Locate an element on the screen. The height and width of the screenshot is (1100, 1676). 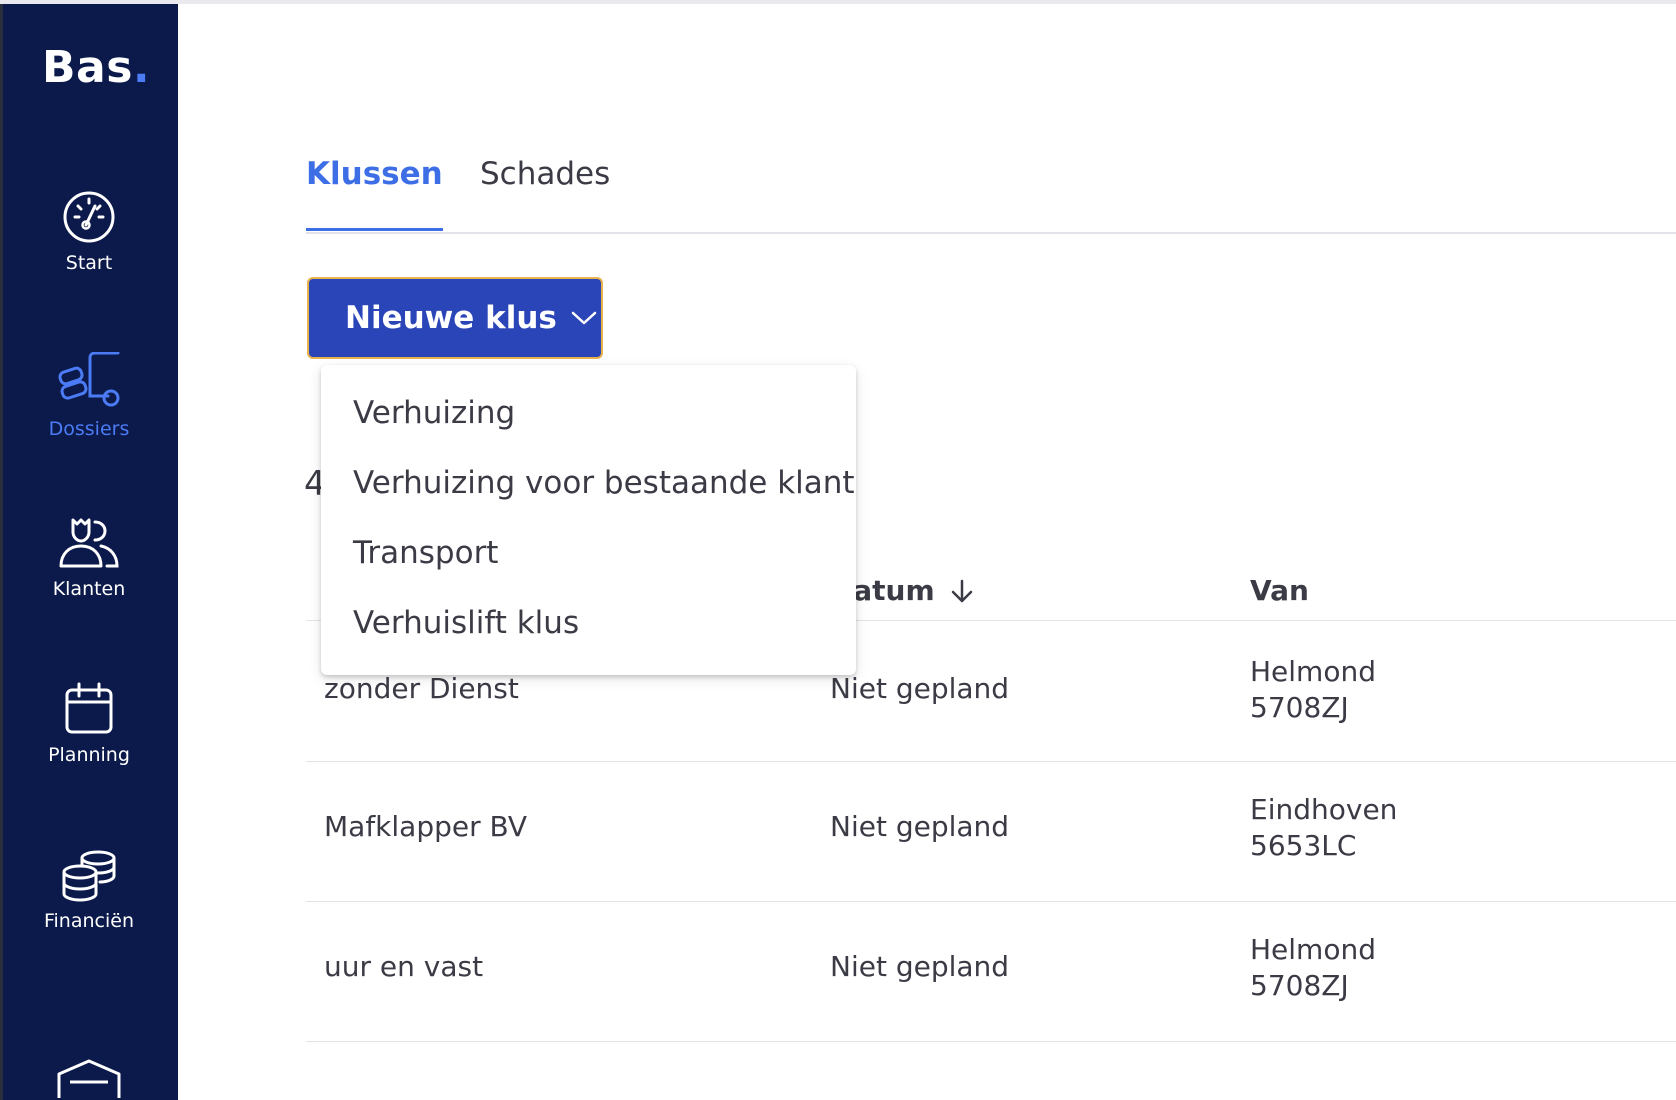
cell-name: uur en vast is located at coordinates (404, 966).